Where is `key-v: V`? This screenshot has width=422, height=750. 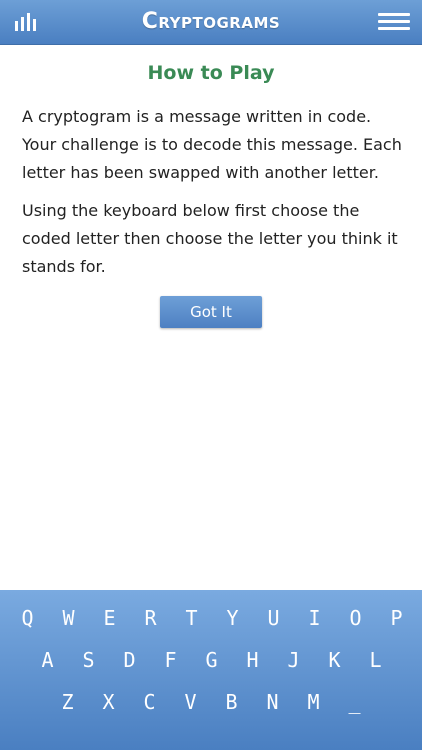 key-v: V is located at coordinates (190, 702).